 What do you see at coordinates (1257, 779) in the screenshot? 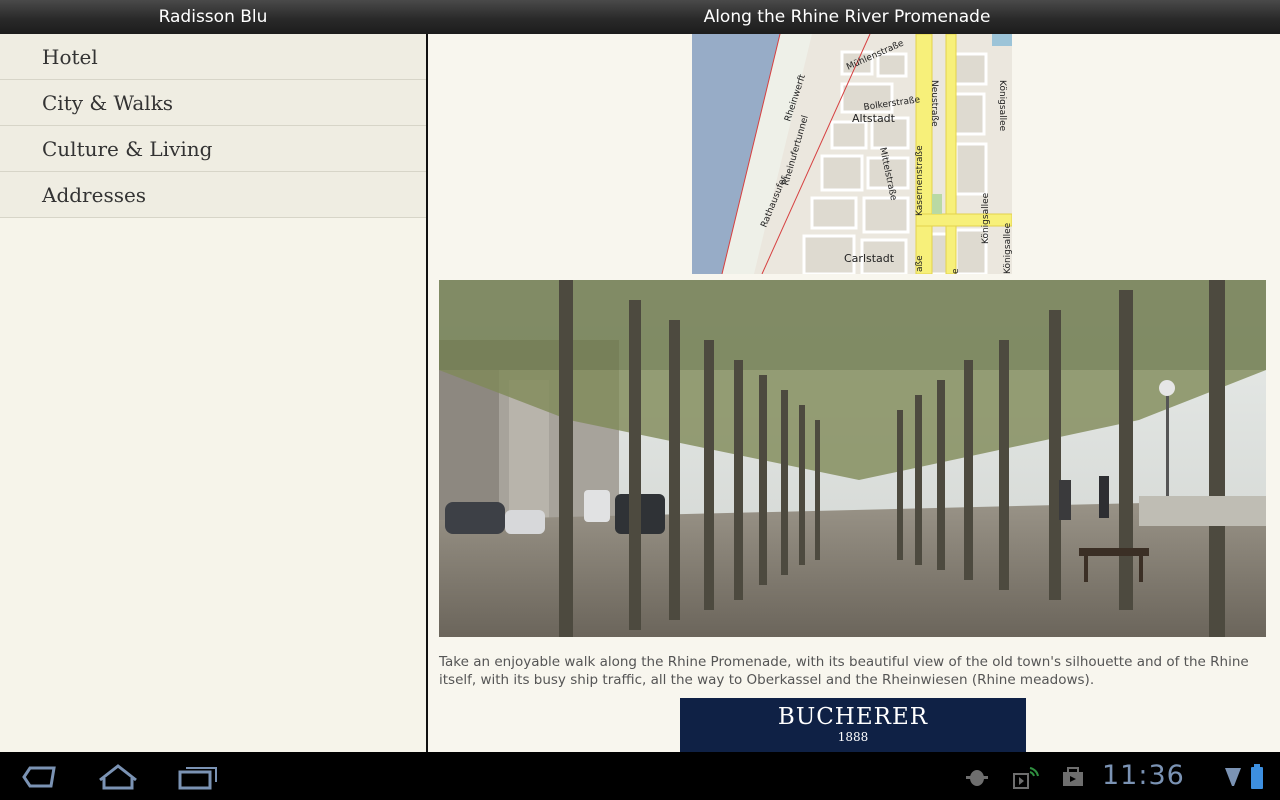
I see `battery-icon` at bounding box center [1257, 779].